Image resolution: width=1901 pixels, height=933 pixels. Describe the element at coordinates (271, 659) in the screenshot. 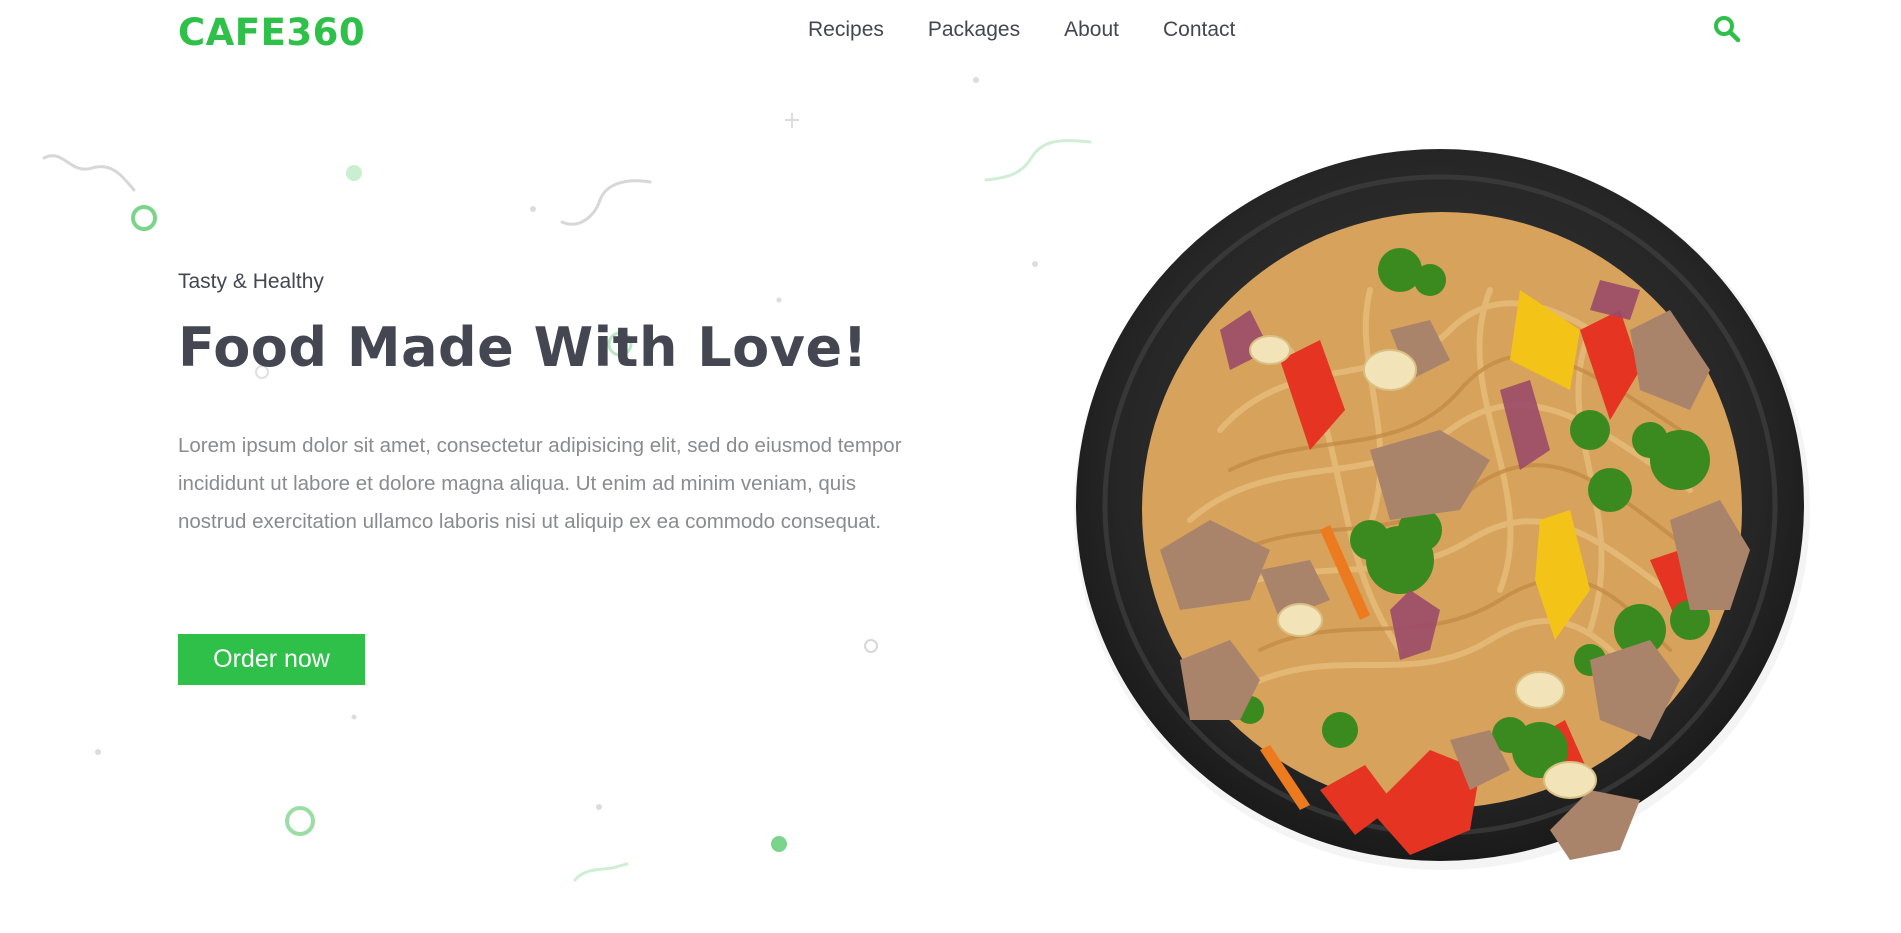

I see `order-now-button: Order now` at that location.